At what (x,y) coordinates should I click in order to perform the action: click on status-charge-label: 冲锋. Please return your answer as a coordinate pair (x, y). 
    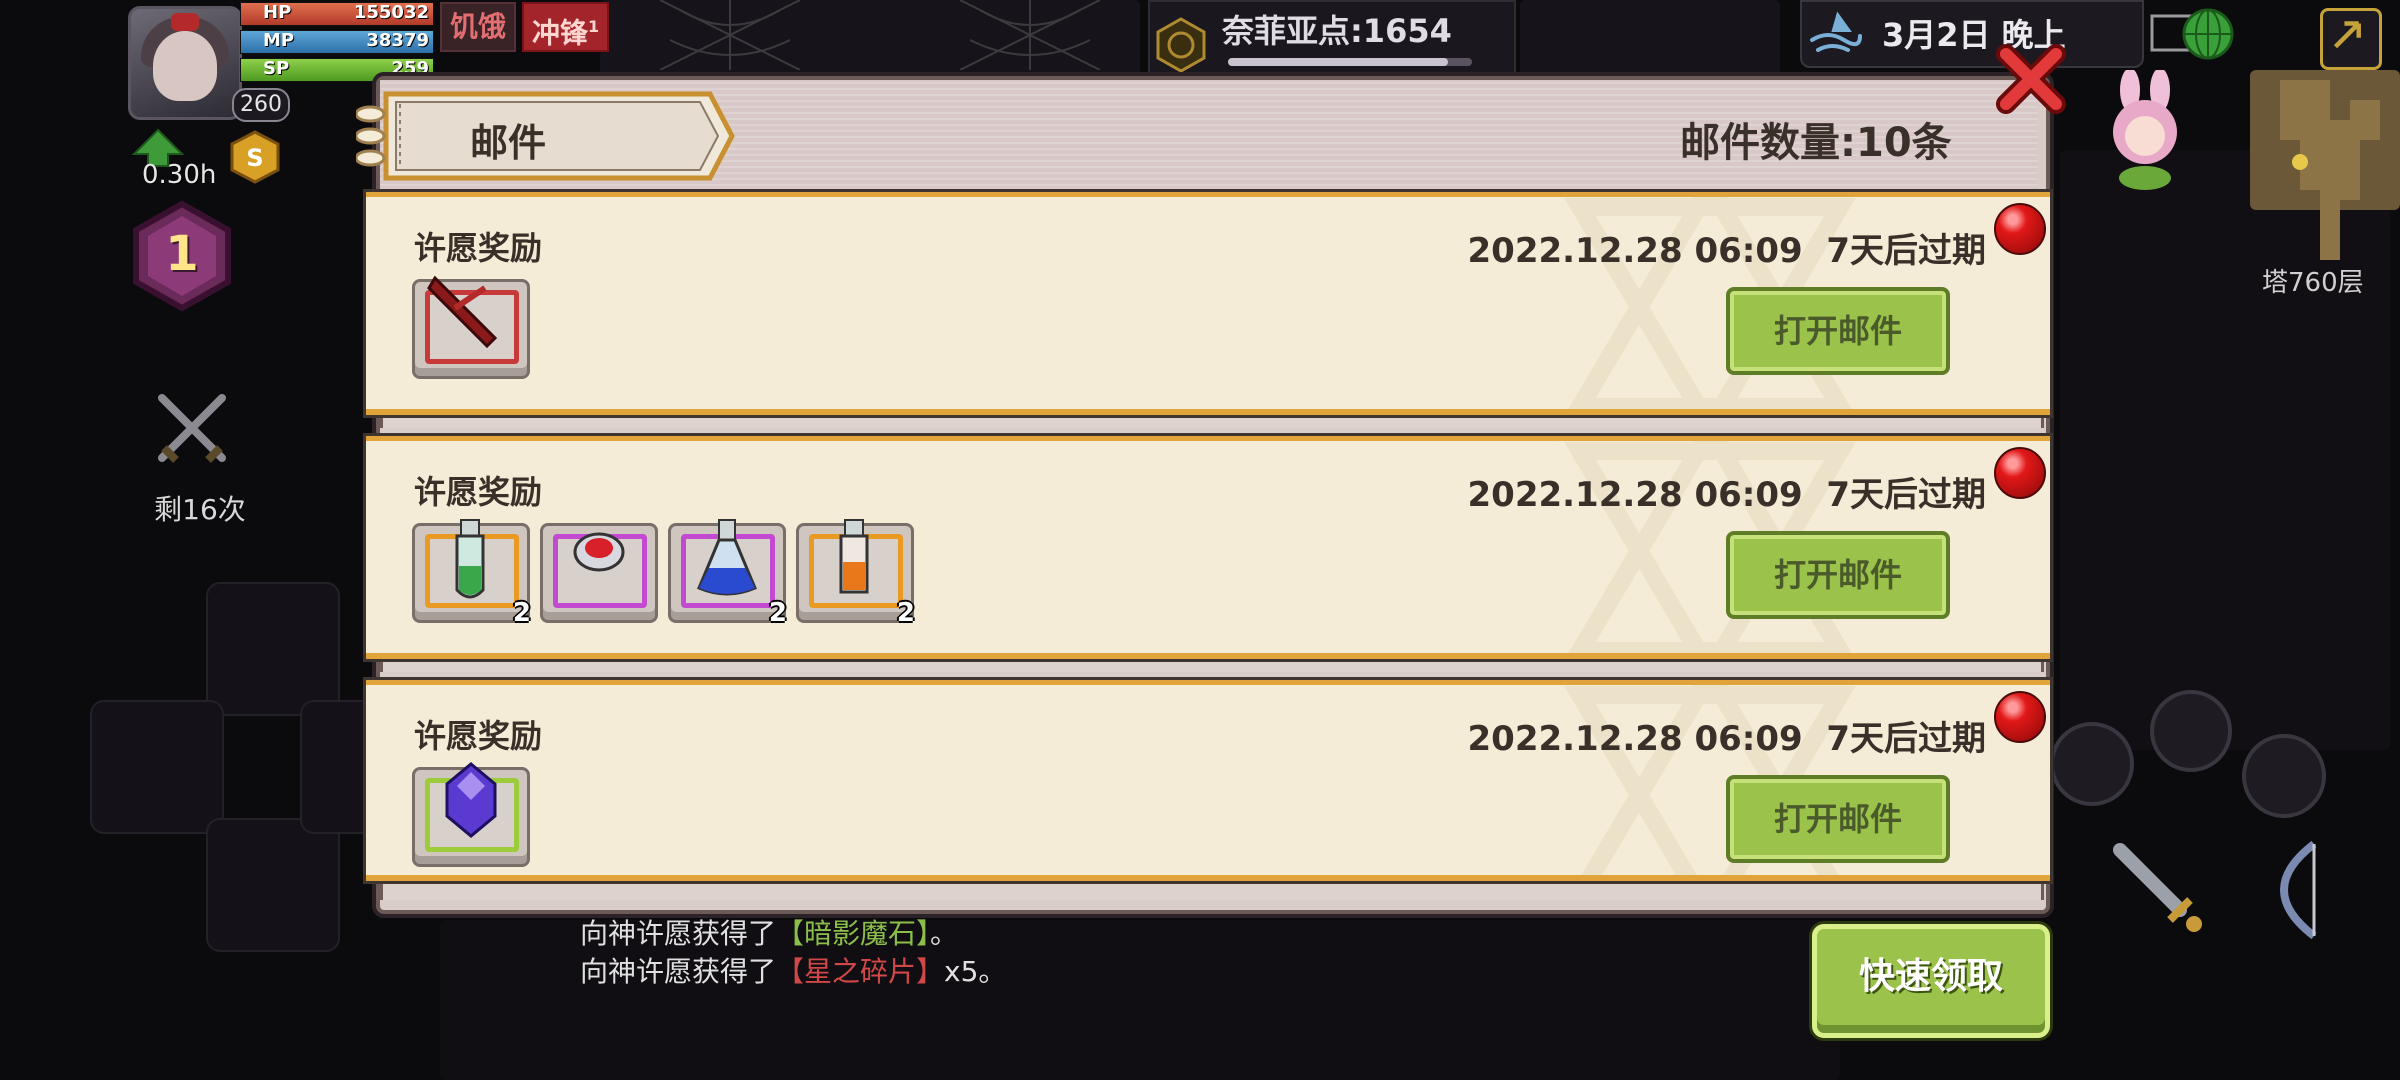
    Looking at the image, I should click on (560, 33).